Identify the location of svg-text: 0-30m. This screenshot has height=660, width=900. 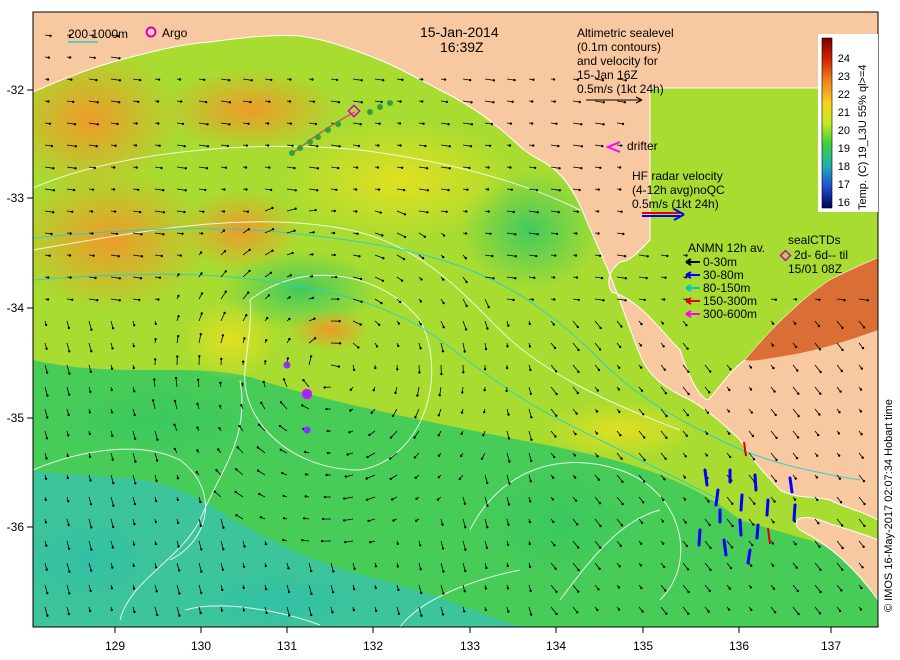
(720, 262).